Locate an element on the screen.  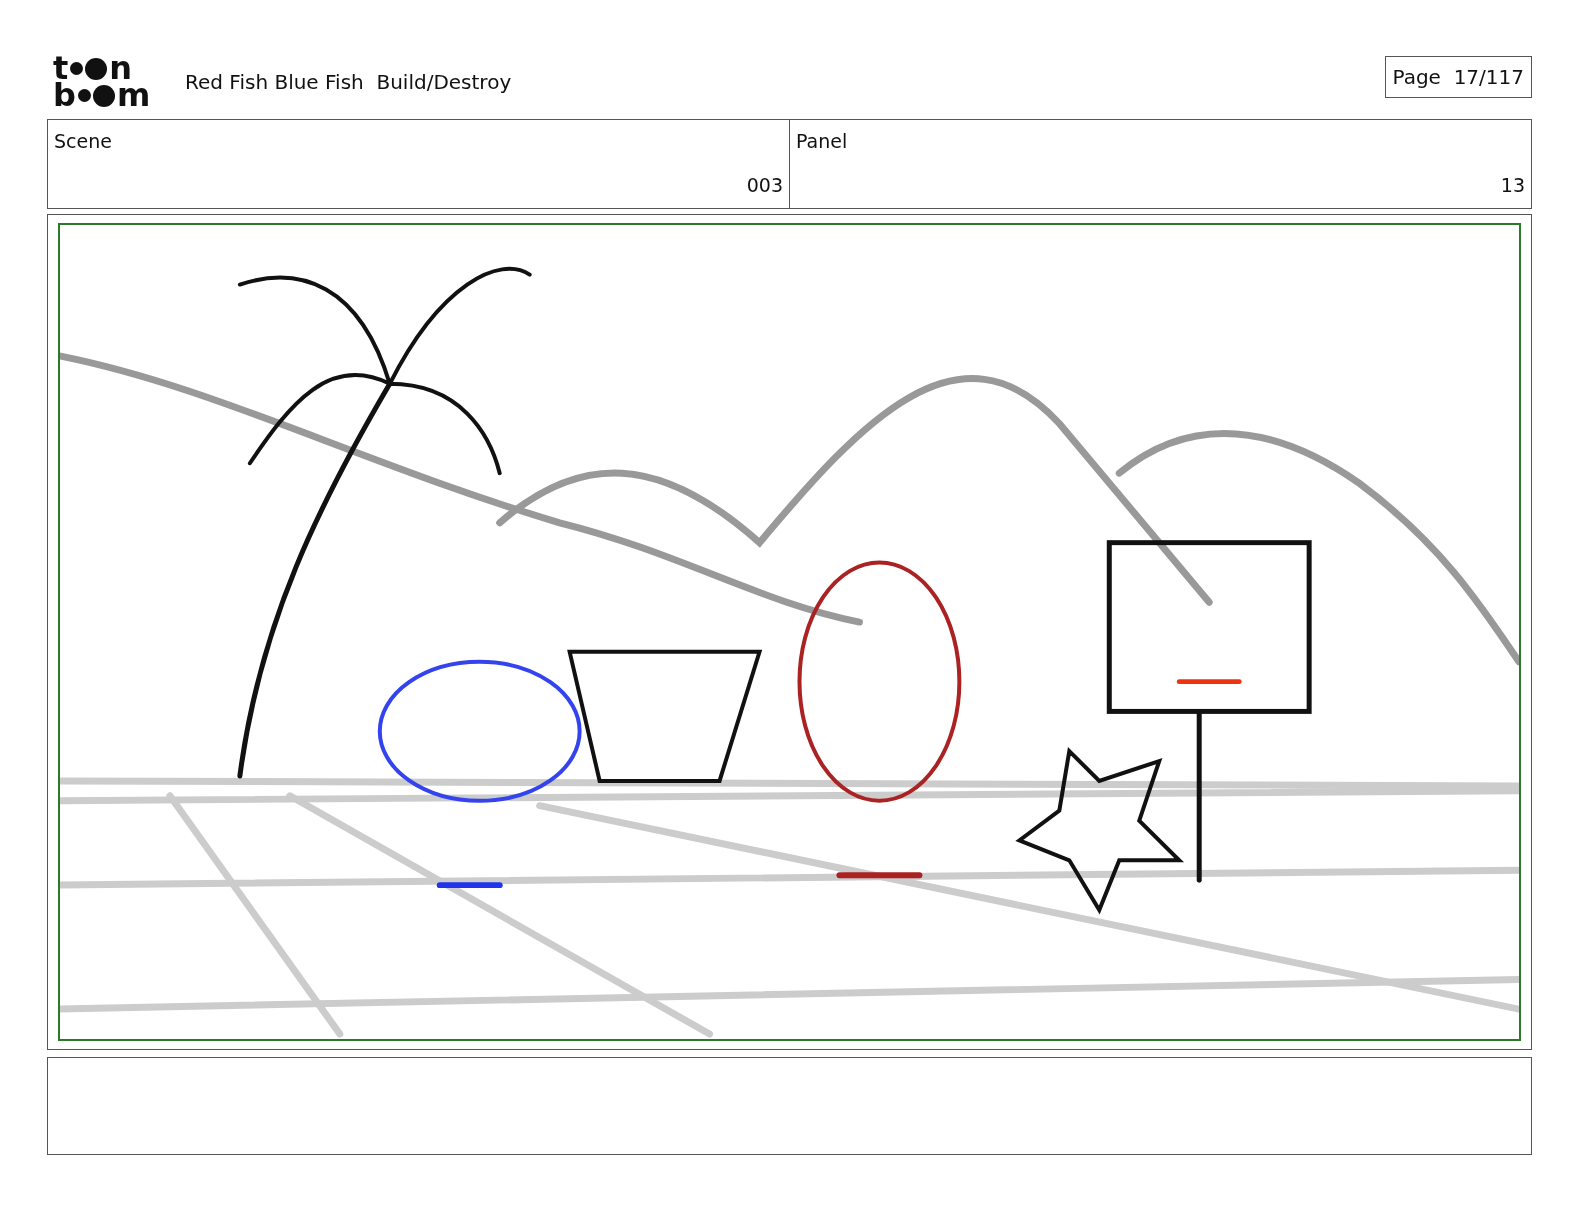
logo-letter: t is located at coordinates (61, 68).